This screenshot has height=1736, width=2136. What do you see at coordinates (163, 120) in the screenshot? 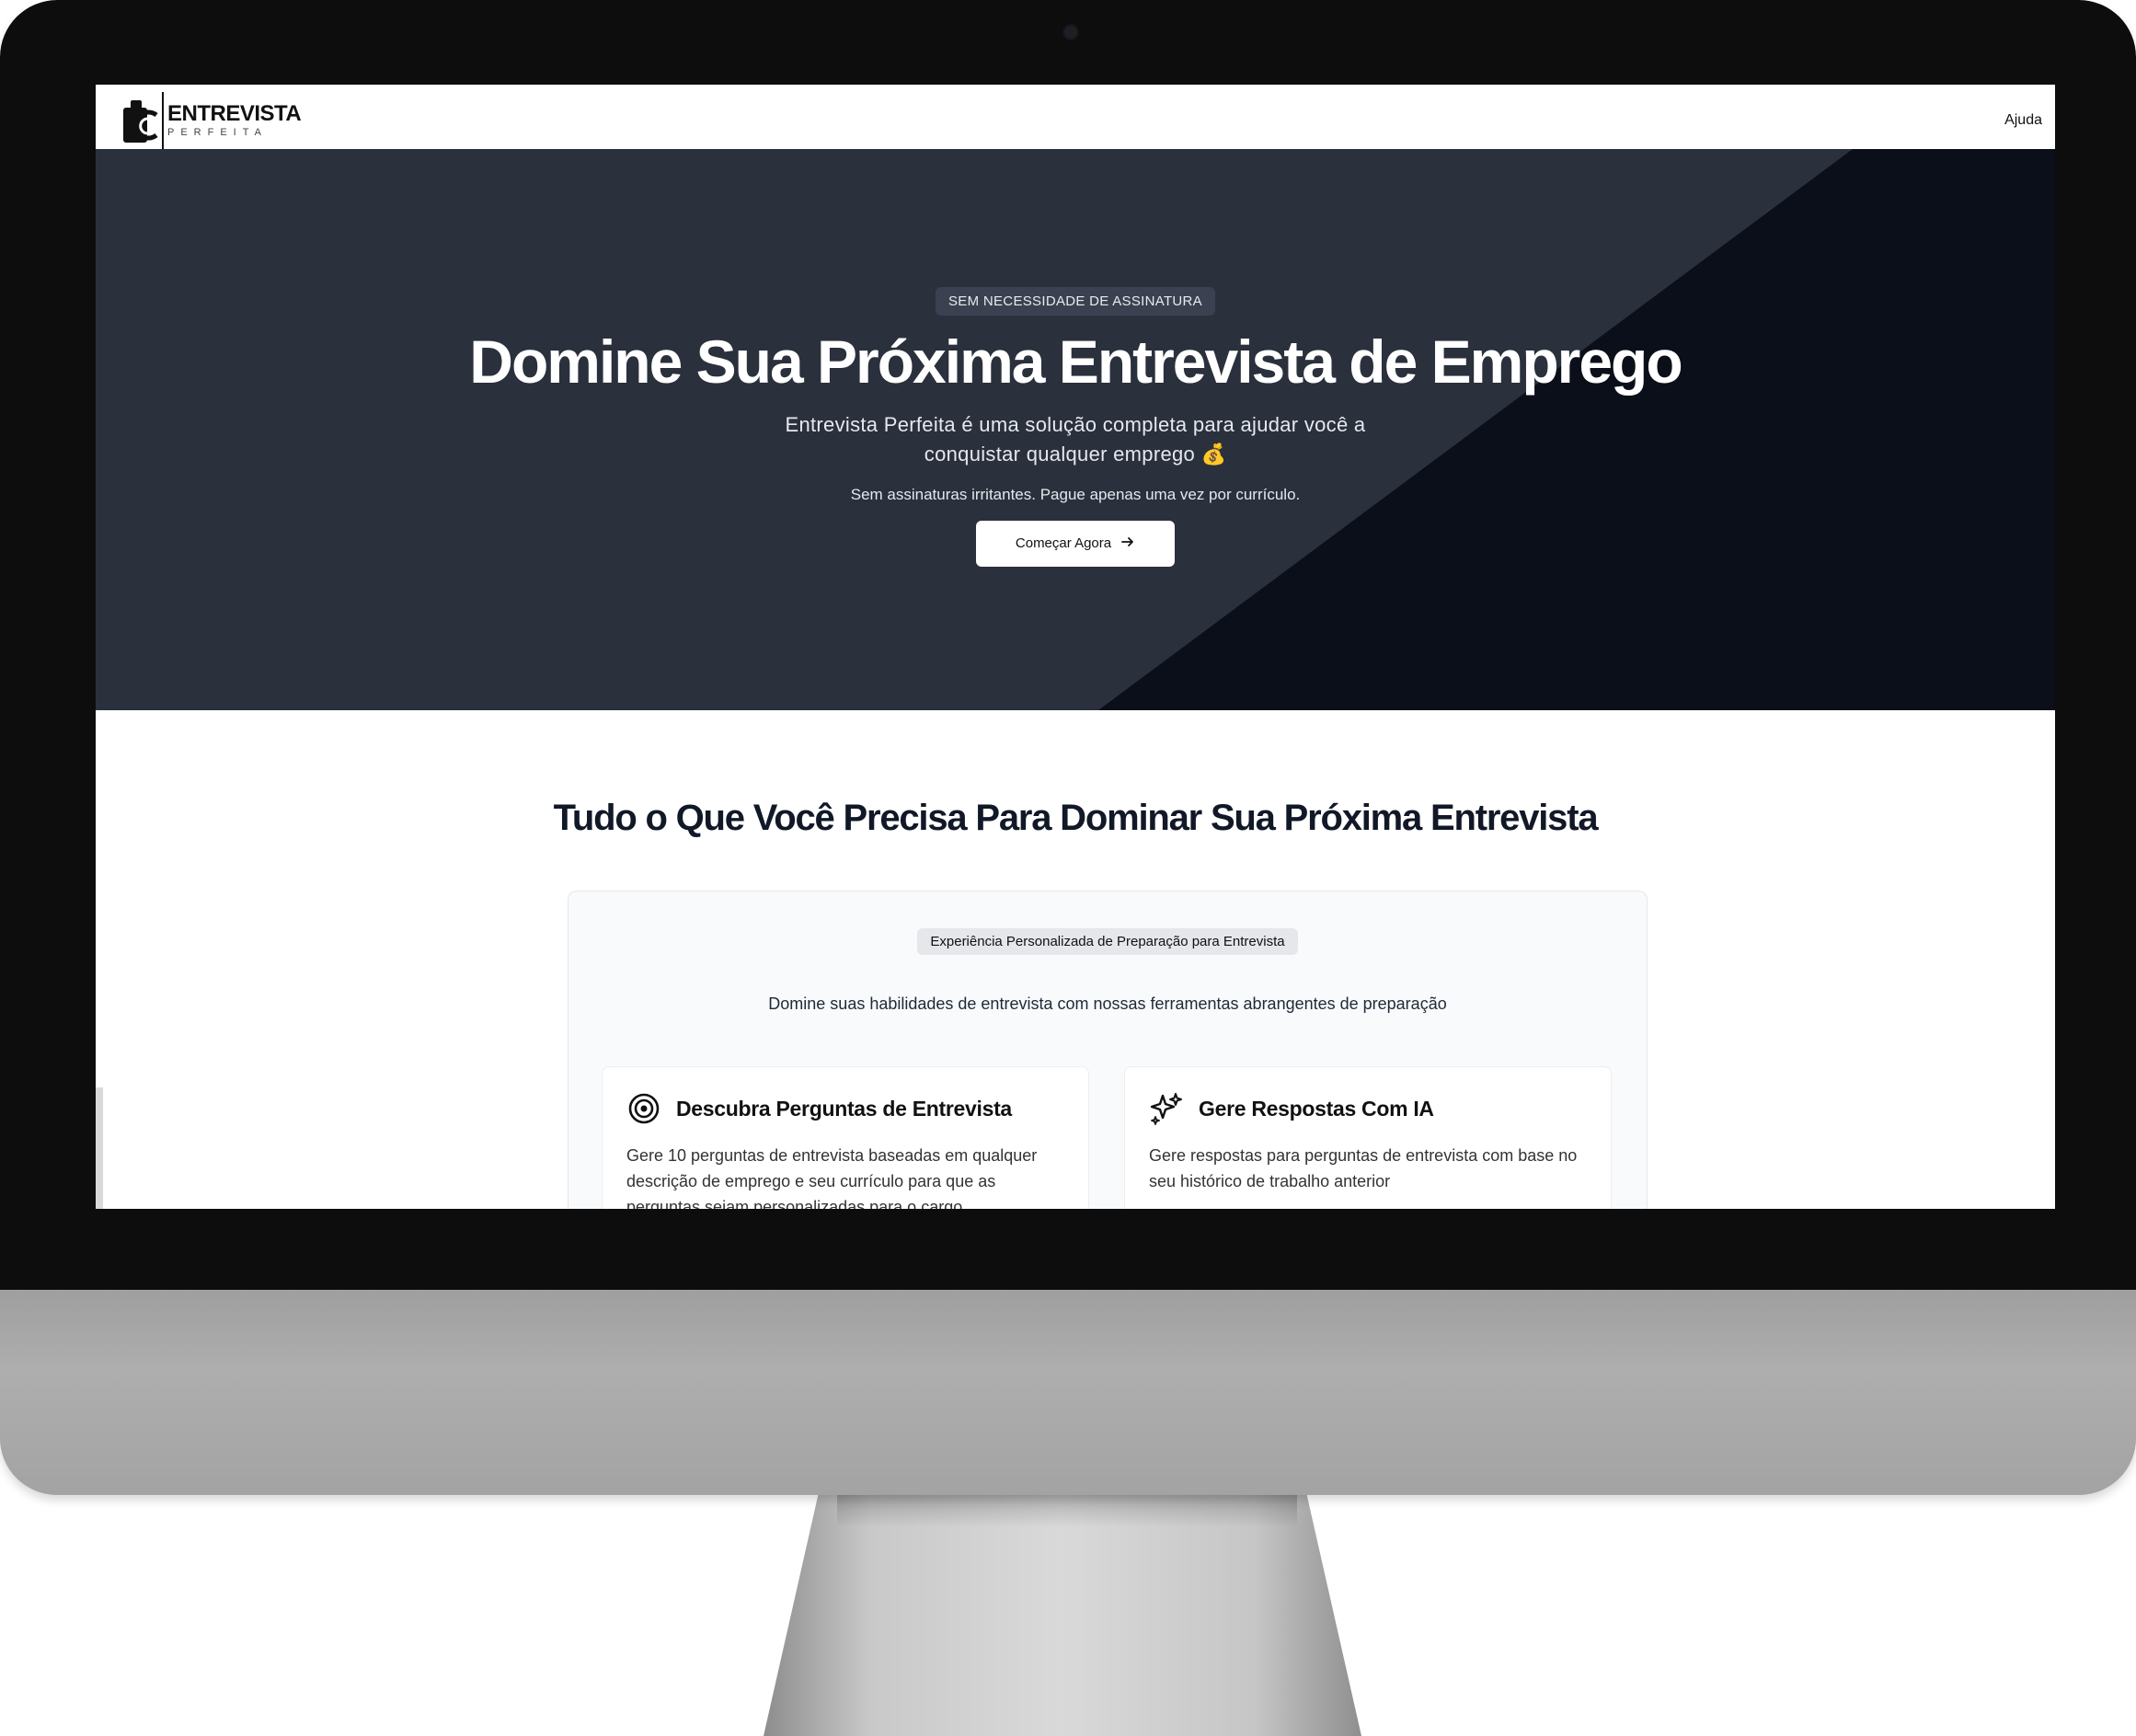
I see `logo-divider` at bounding box center [163, 120].